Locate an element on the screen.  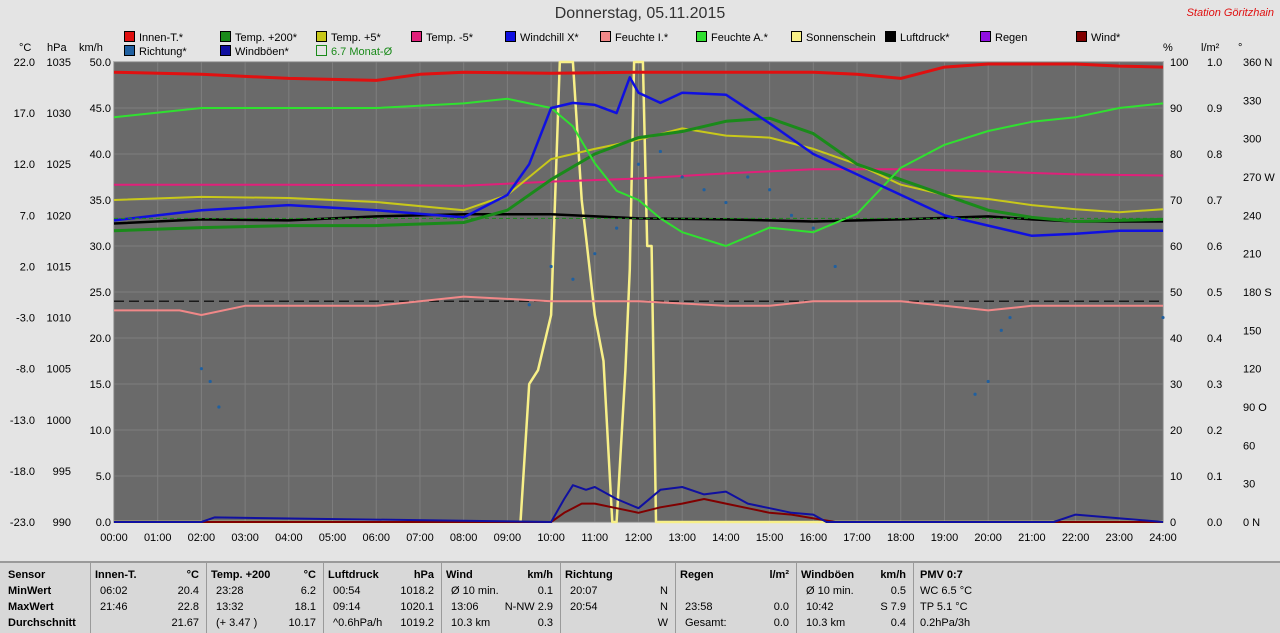
wind-tick-label: 25.0 is located at coordinates (100, 293).